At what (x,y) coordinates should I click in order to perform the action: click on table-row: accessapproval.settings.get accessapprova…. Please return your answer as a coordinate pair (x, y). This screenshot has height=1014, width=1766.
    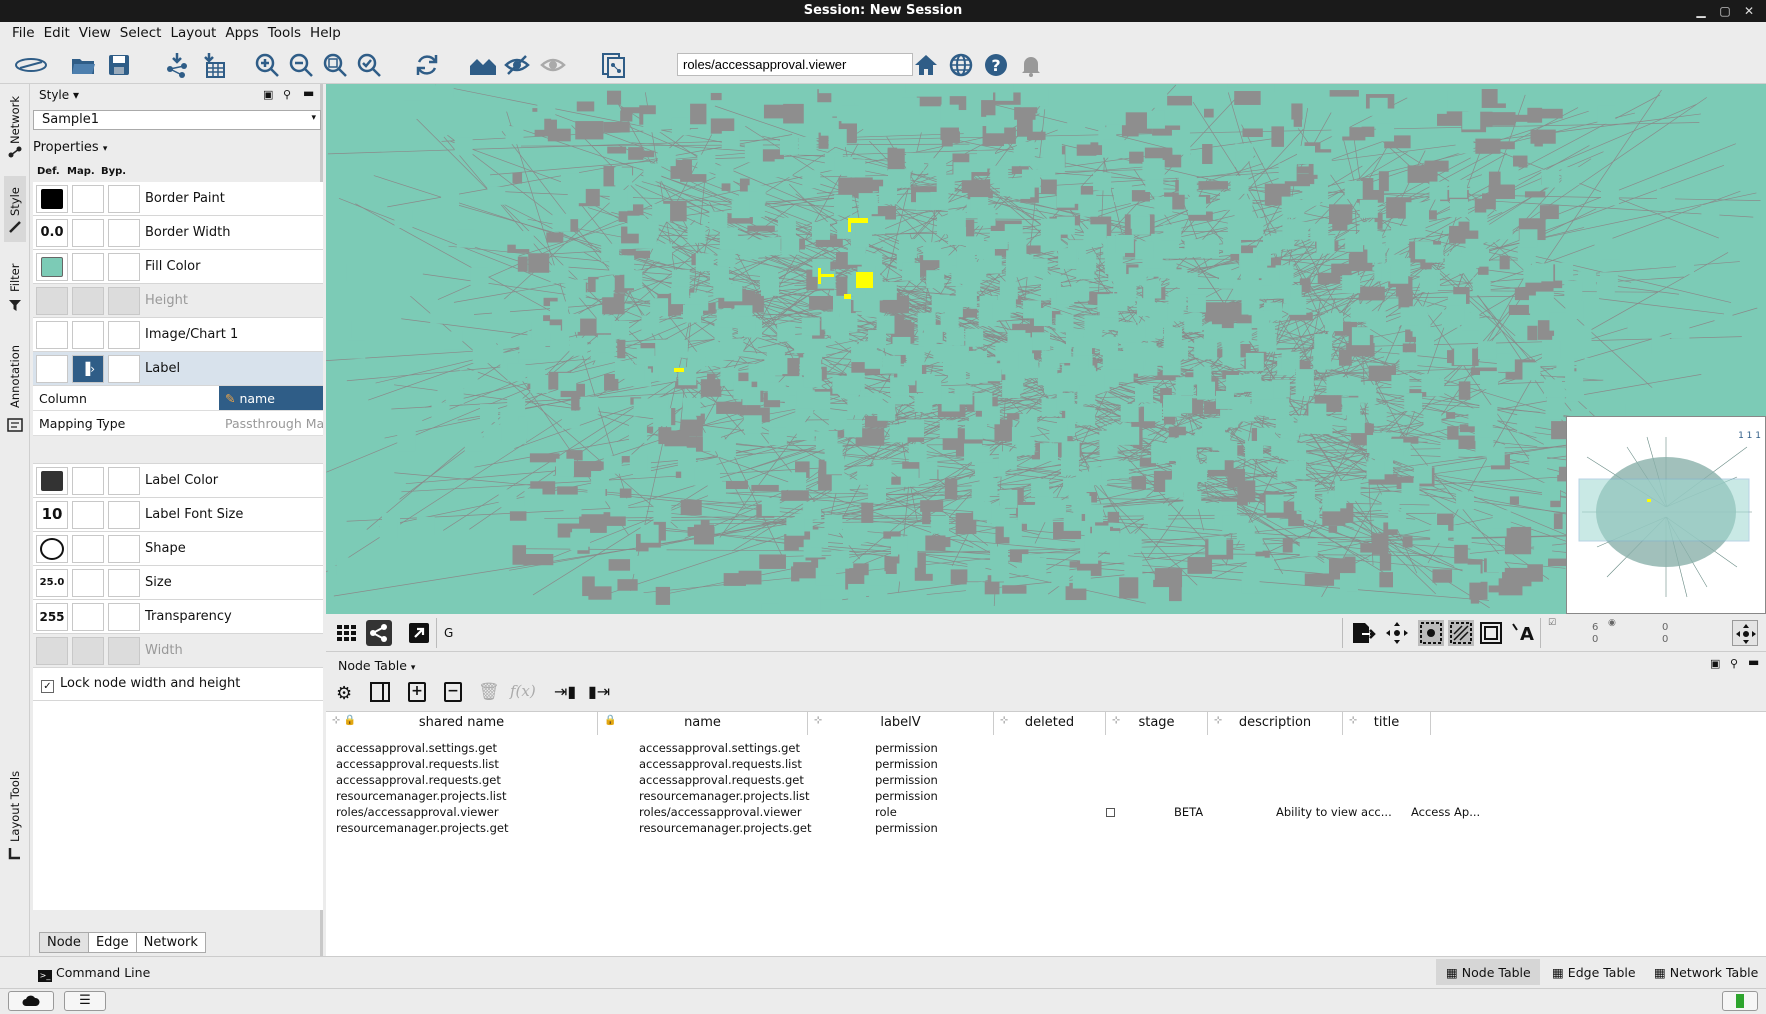
    Looking at the image, I should click on (1046, 749).